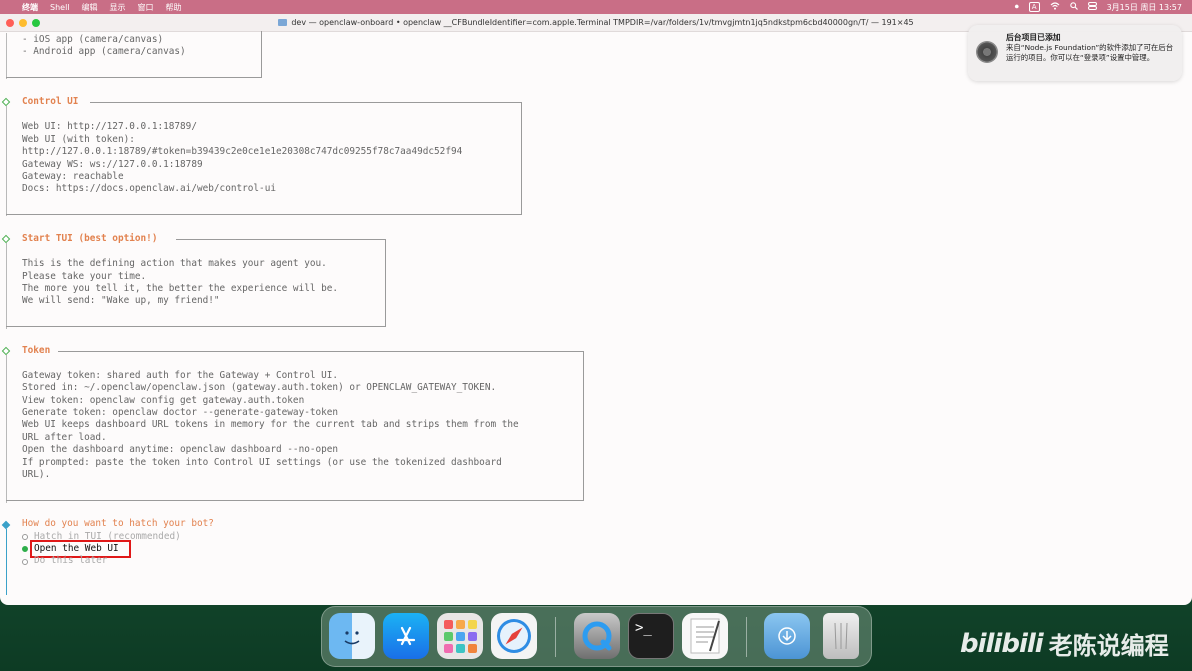 The height and width of the screenshot is (671, 1192). What do you see at coordinates (118, 7) in the screenshot?
I see `menu-view: 显示` at bounding box center [118, 7].